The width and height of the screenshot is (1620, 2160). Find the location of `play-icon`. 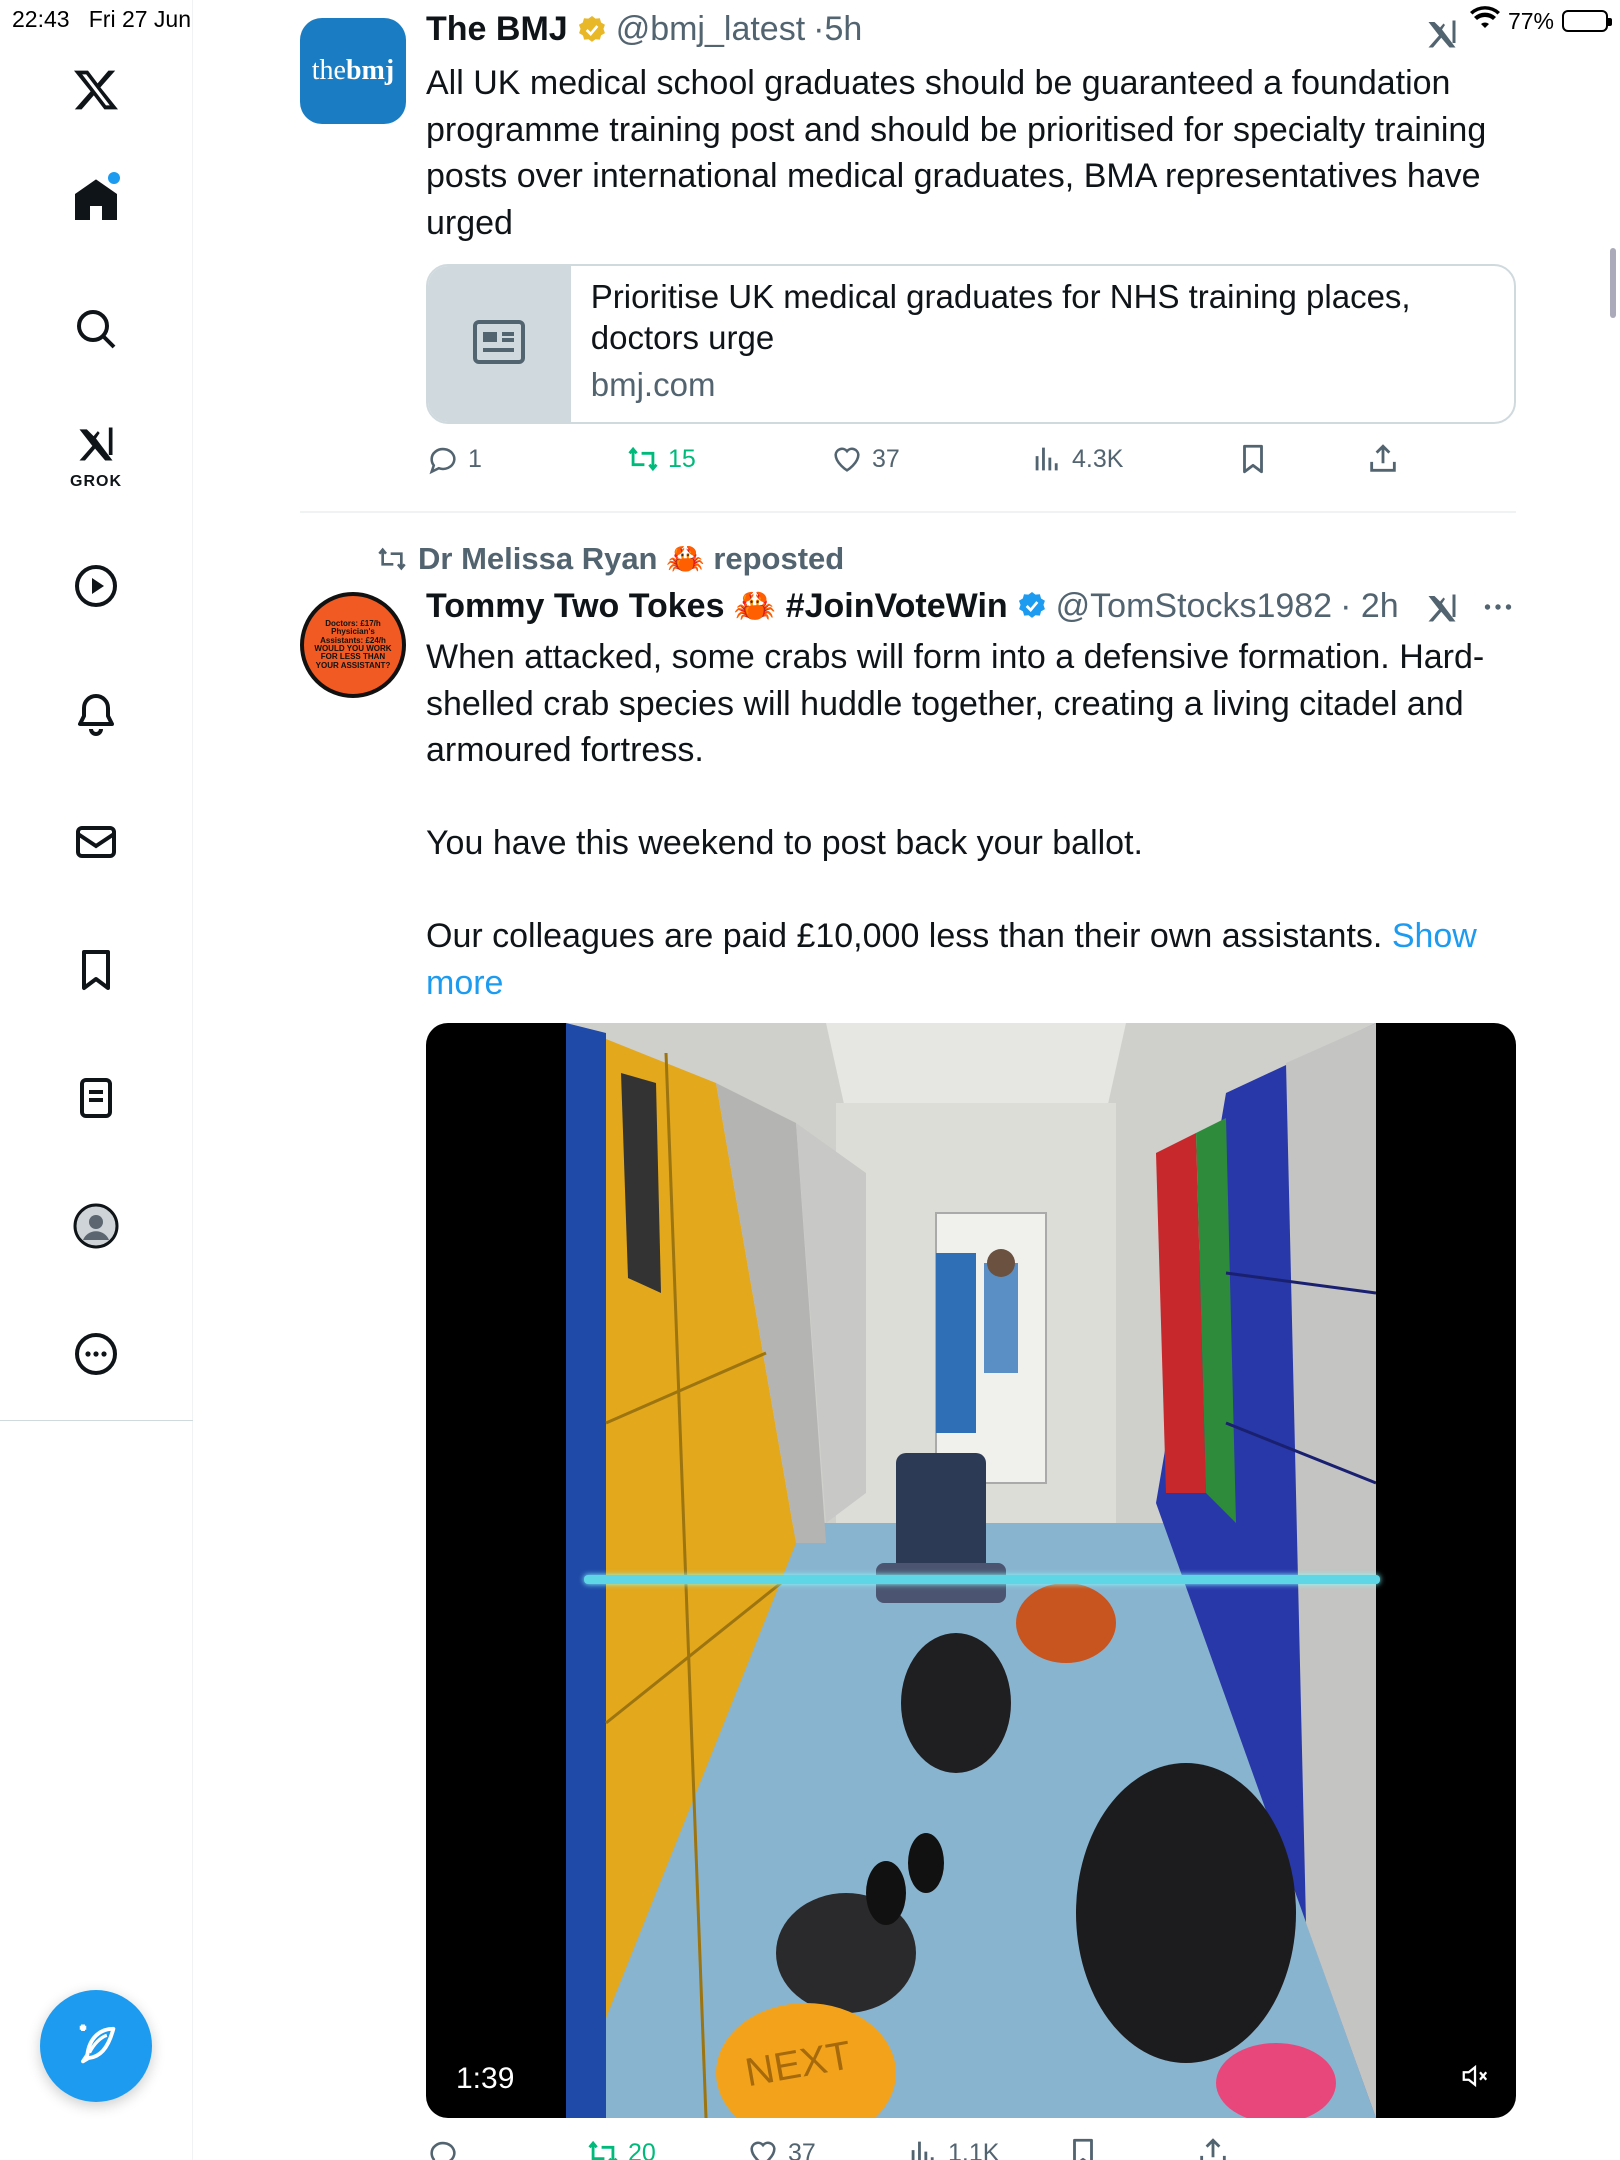

play-icon is located at coordinates (96, 588).